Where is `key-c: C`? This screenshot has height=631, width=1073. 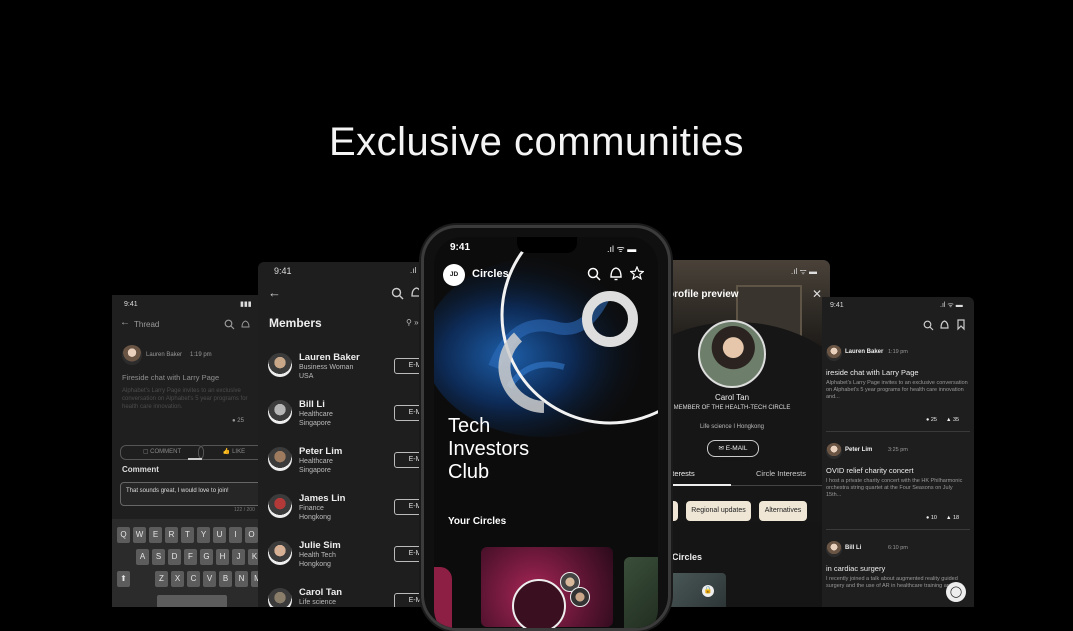 key-c: C is located at coordinates (193, 579).